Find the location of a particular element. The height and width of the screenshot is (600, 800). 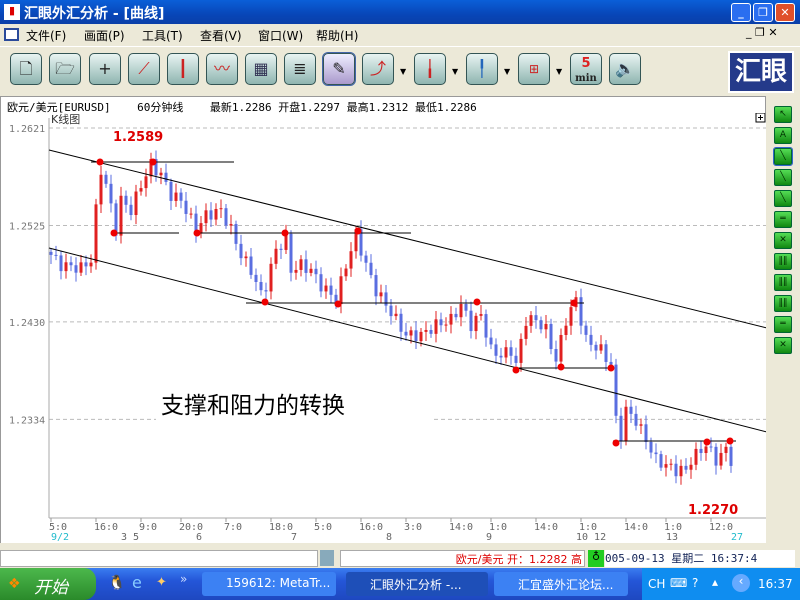

delete-tool-icon: ✕ is located at coordinates (783, 345).